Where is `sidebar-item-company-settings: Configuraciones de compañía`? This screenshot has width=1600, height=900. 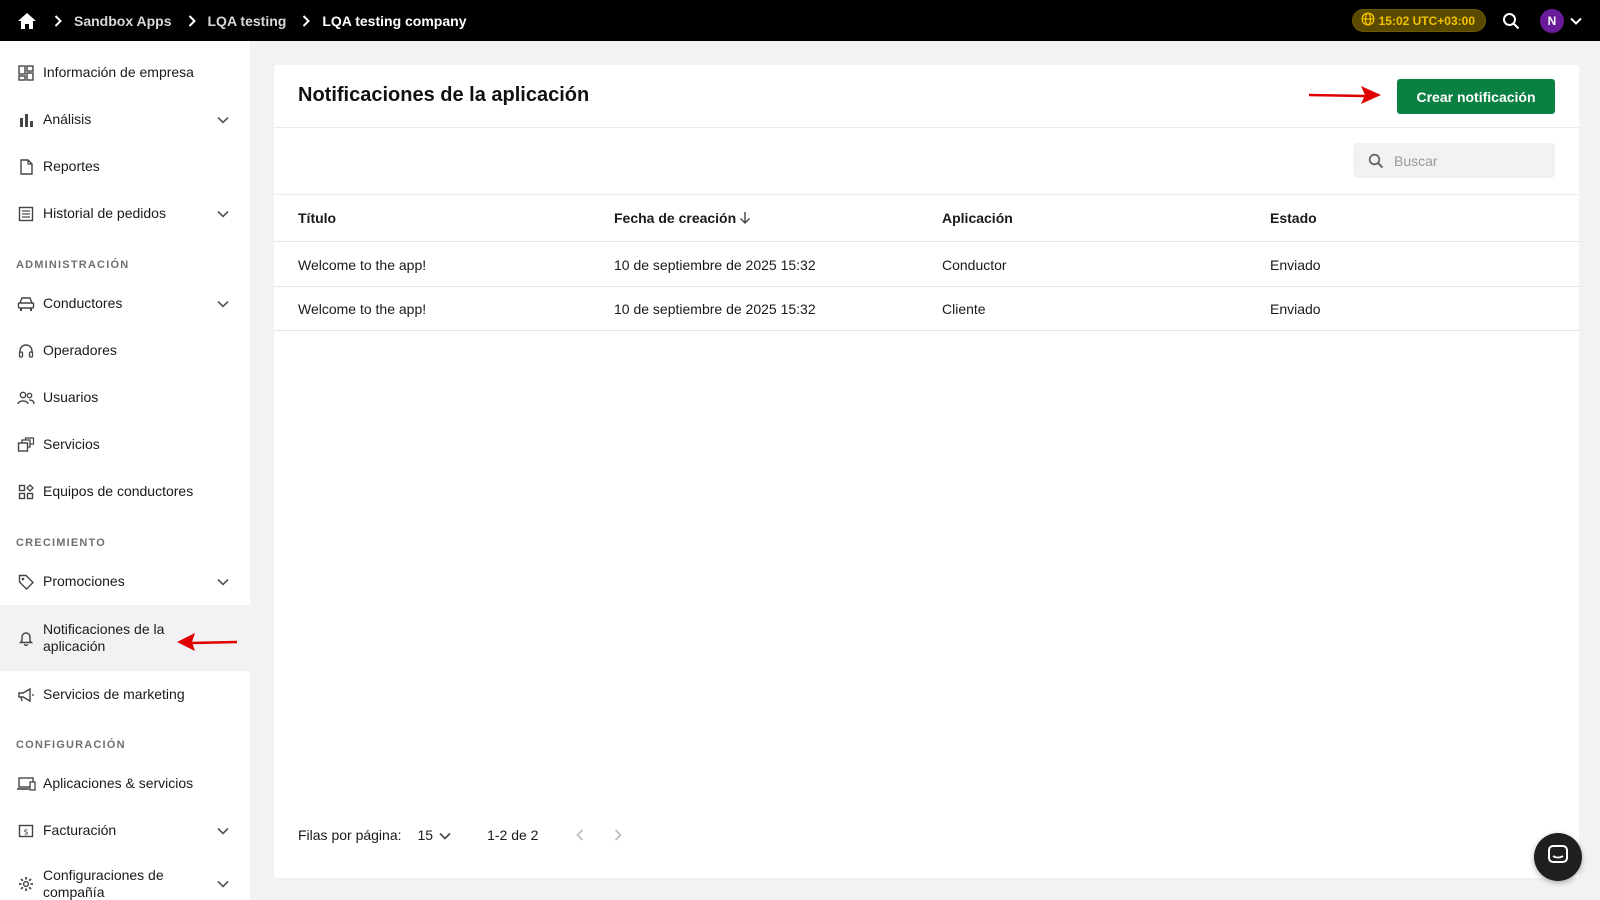
sidebar-item-company-settings: Configuraciones de compañía is located at coordinates (125, 877).